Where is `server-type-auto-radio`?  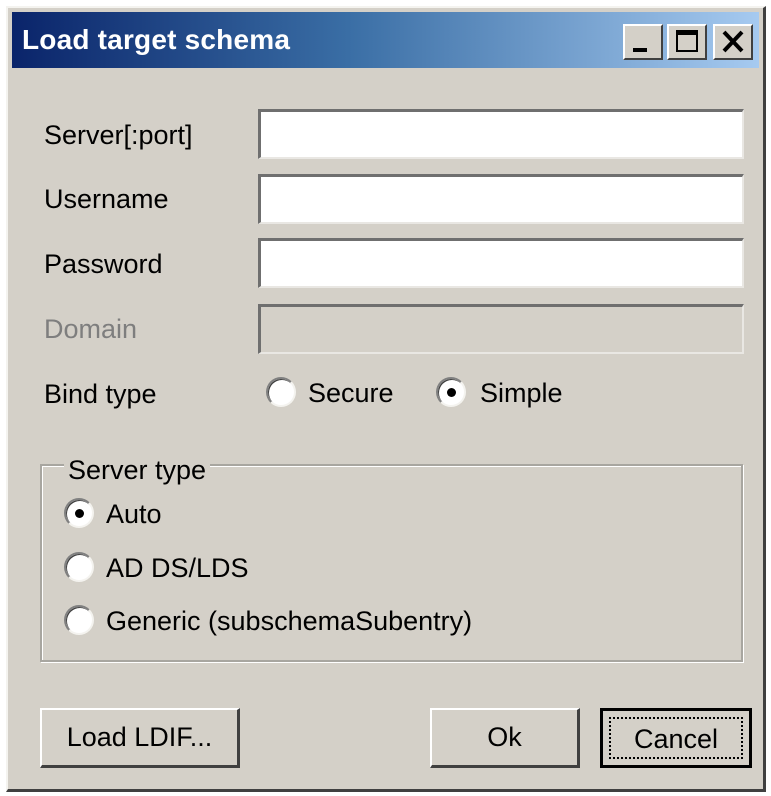 server-type-auto-radio is located at coordinates (79, 513).